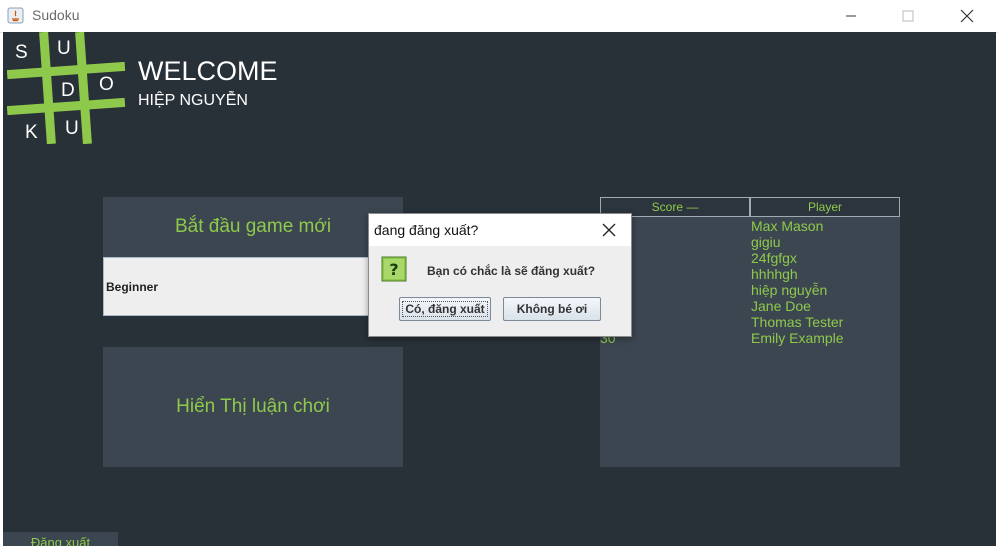 The image size is (998, 548). Describe the element at coordinates (825, 207) in the screenshot. I see `player-column-header: Player` at that location.